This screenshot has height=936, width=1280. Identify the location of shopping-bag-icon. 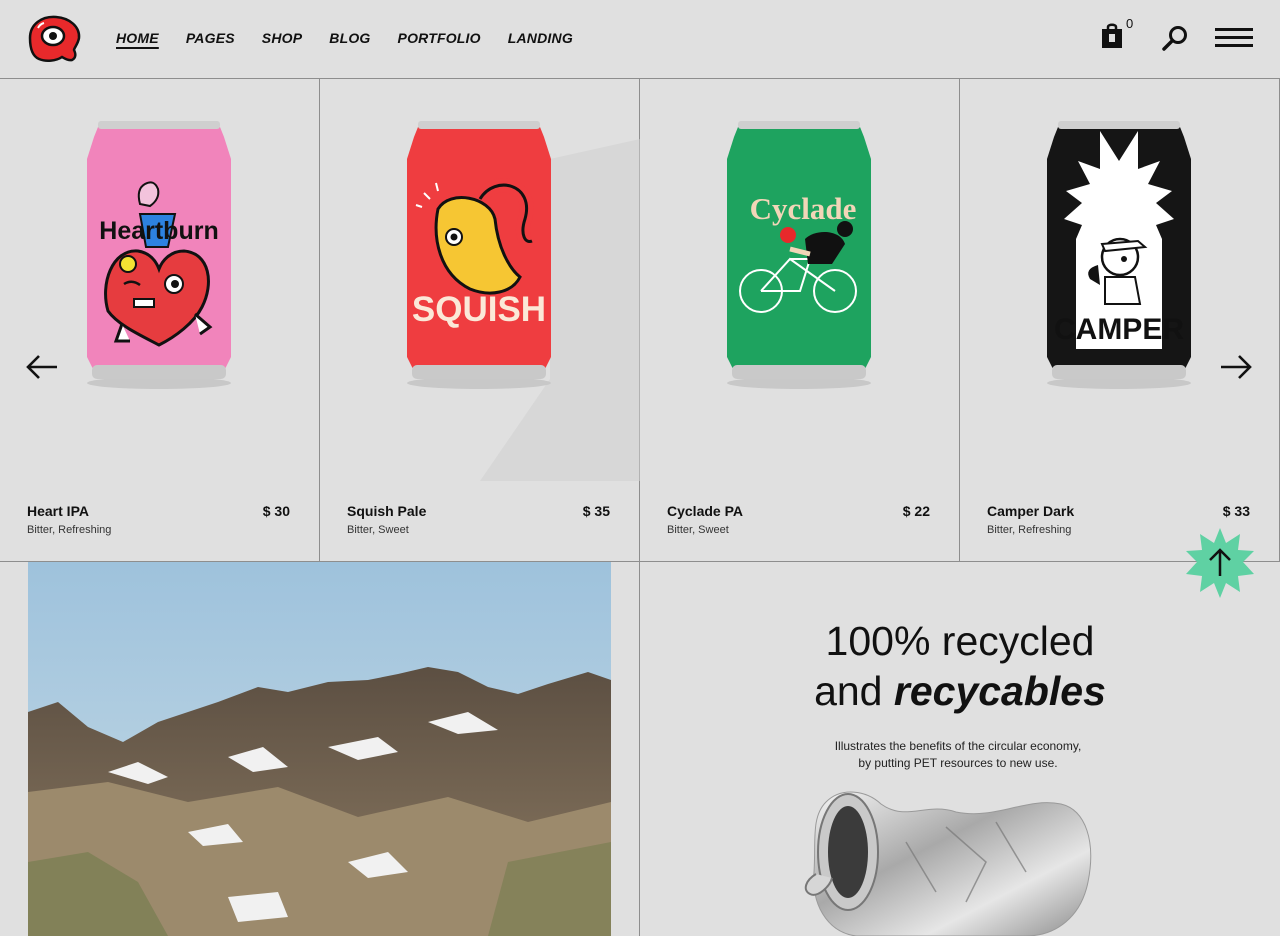
(1112, 36).